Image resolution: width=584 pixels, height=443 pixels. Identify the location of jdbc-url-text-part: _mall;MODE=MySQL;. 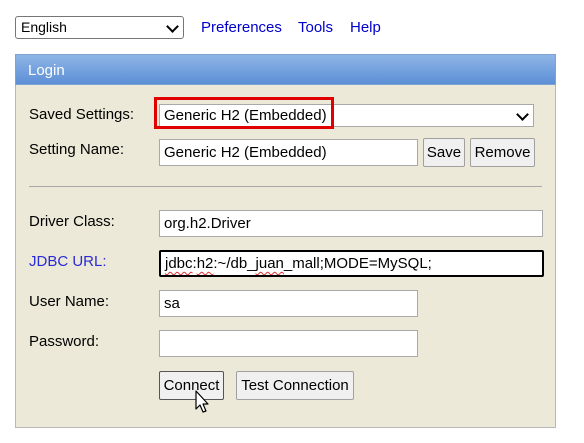
(357, 263).